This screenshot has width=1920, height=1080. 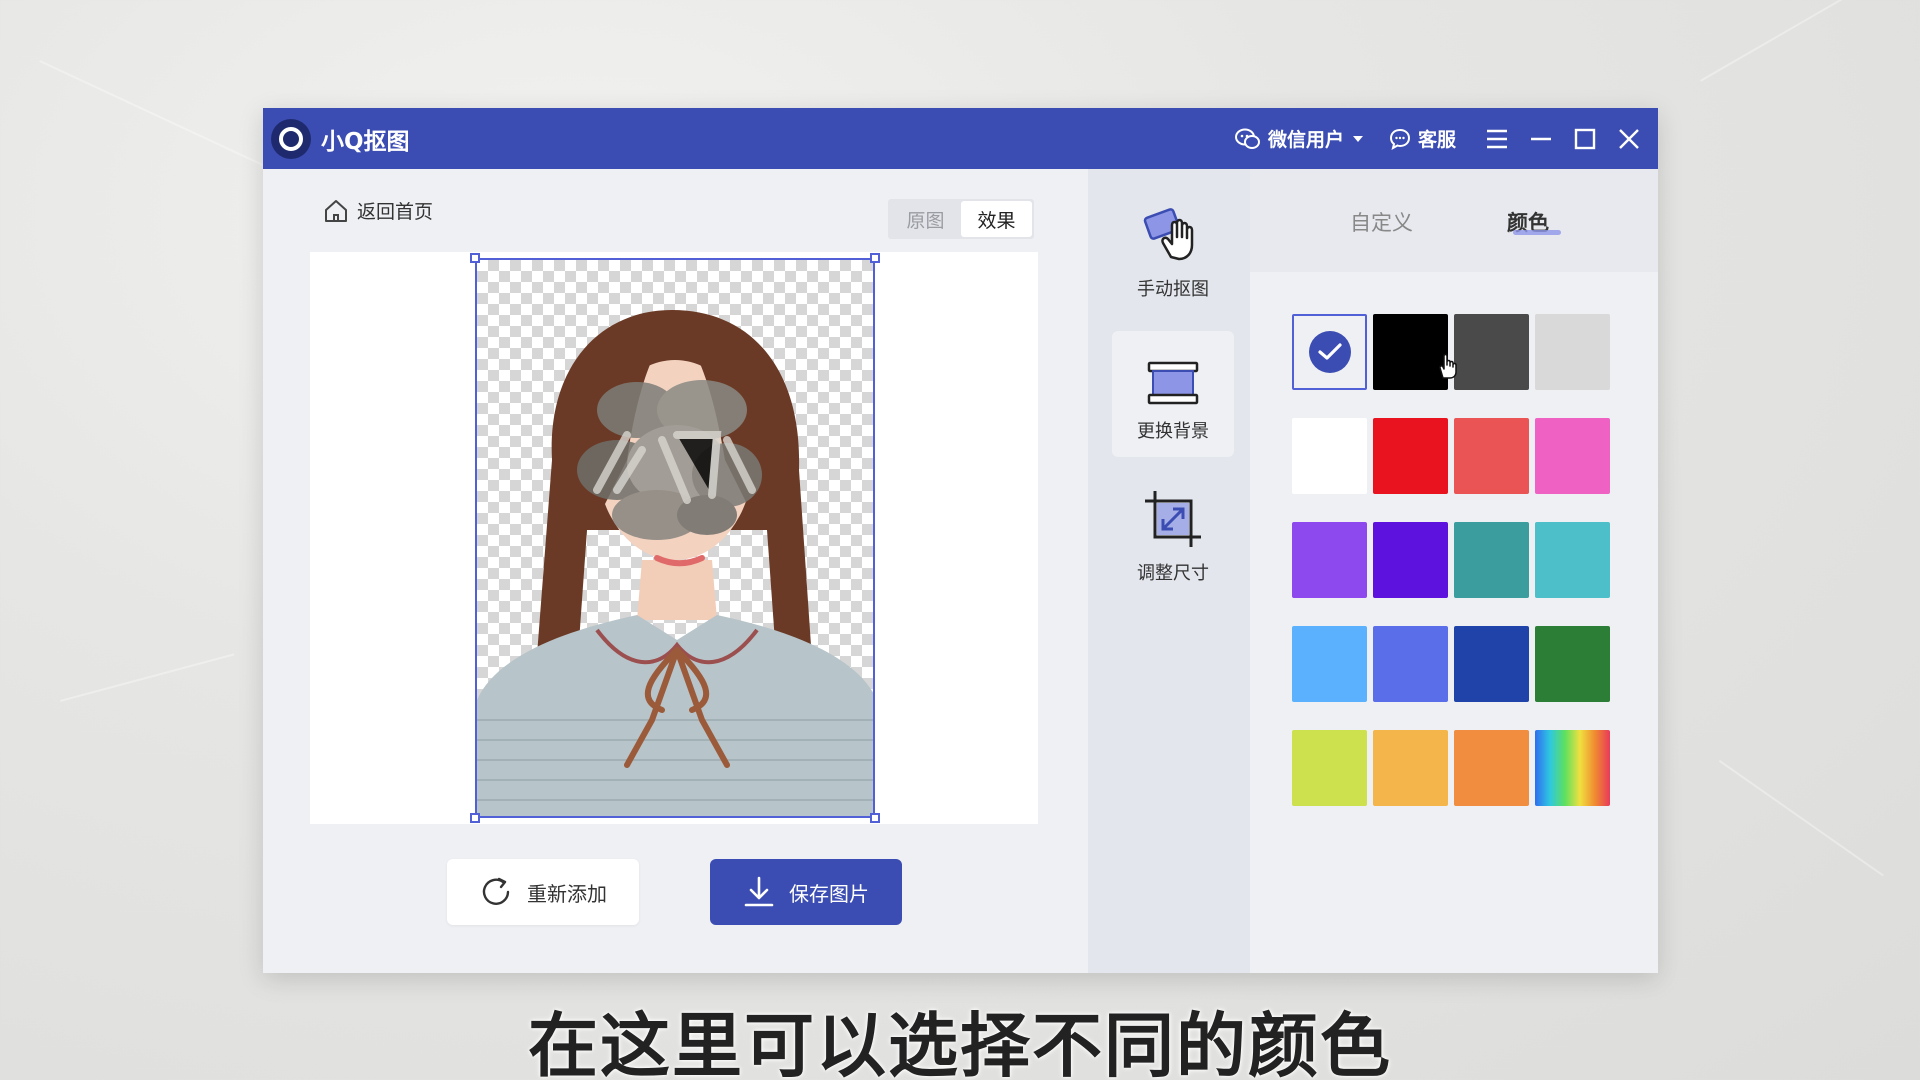 What do you see at coordinates (1173, 289) in the screenshot?
I see `tool-manual-cutout-label: 手动抠图` at bounding box center [1173, 289].